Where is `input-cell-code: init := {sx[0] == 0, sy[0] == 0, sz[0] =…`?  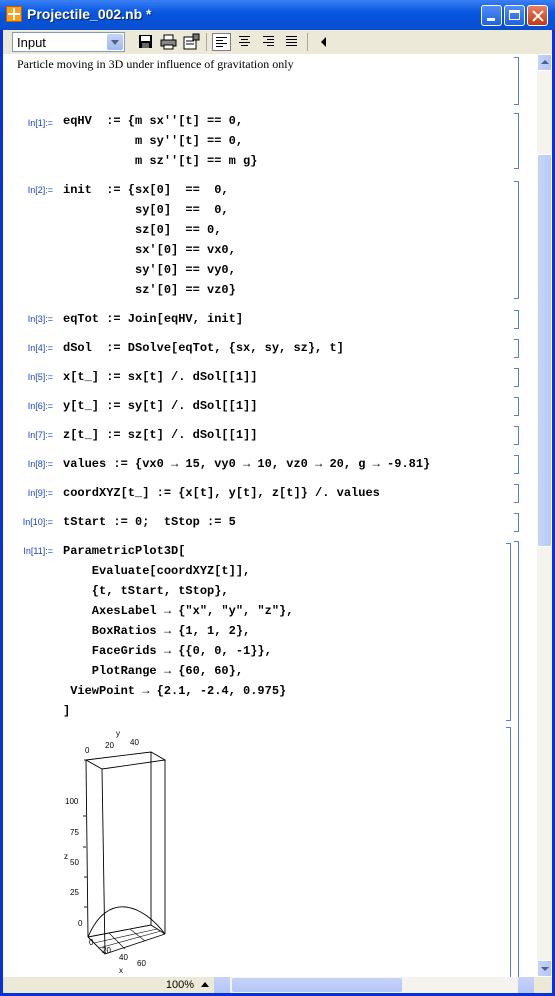 input-cell-code: init := {sx[0] == 0, sy[0] == 0, sz[0] =… is located at coordinates (149, 240).